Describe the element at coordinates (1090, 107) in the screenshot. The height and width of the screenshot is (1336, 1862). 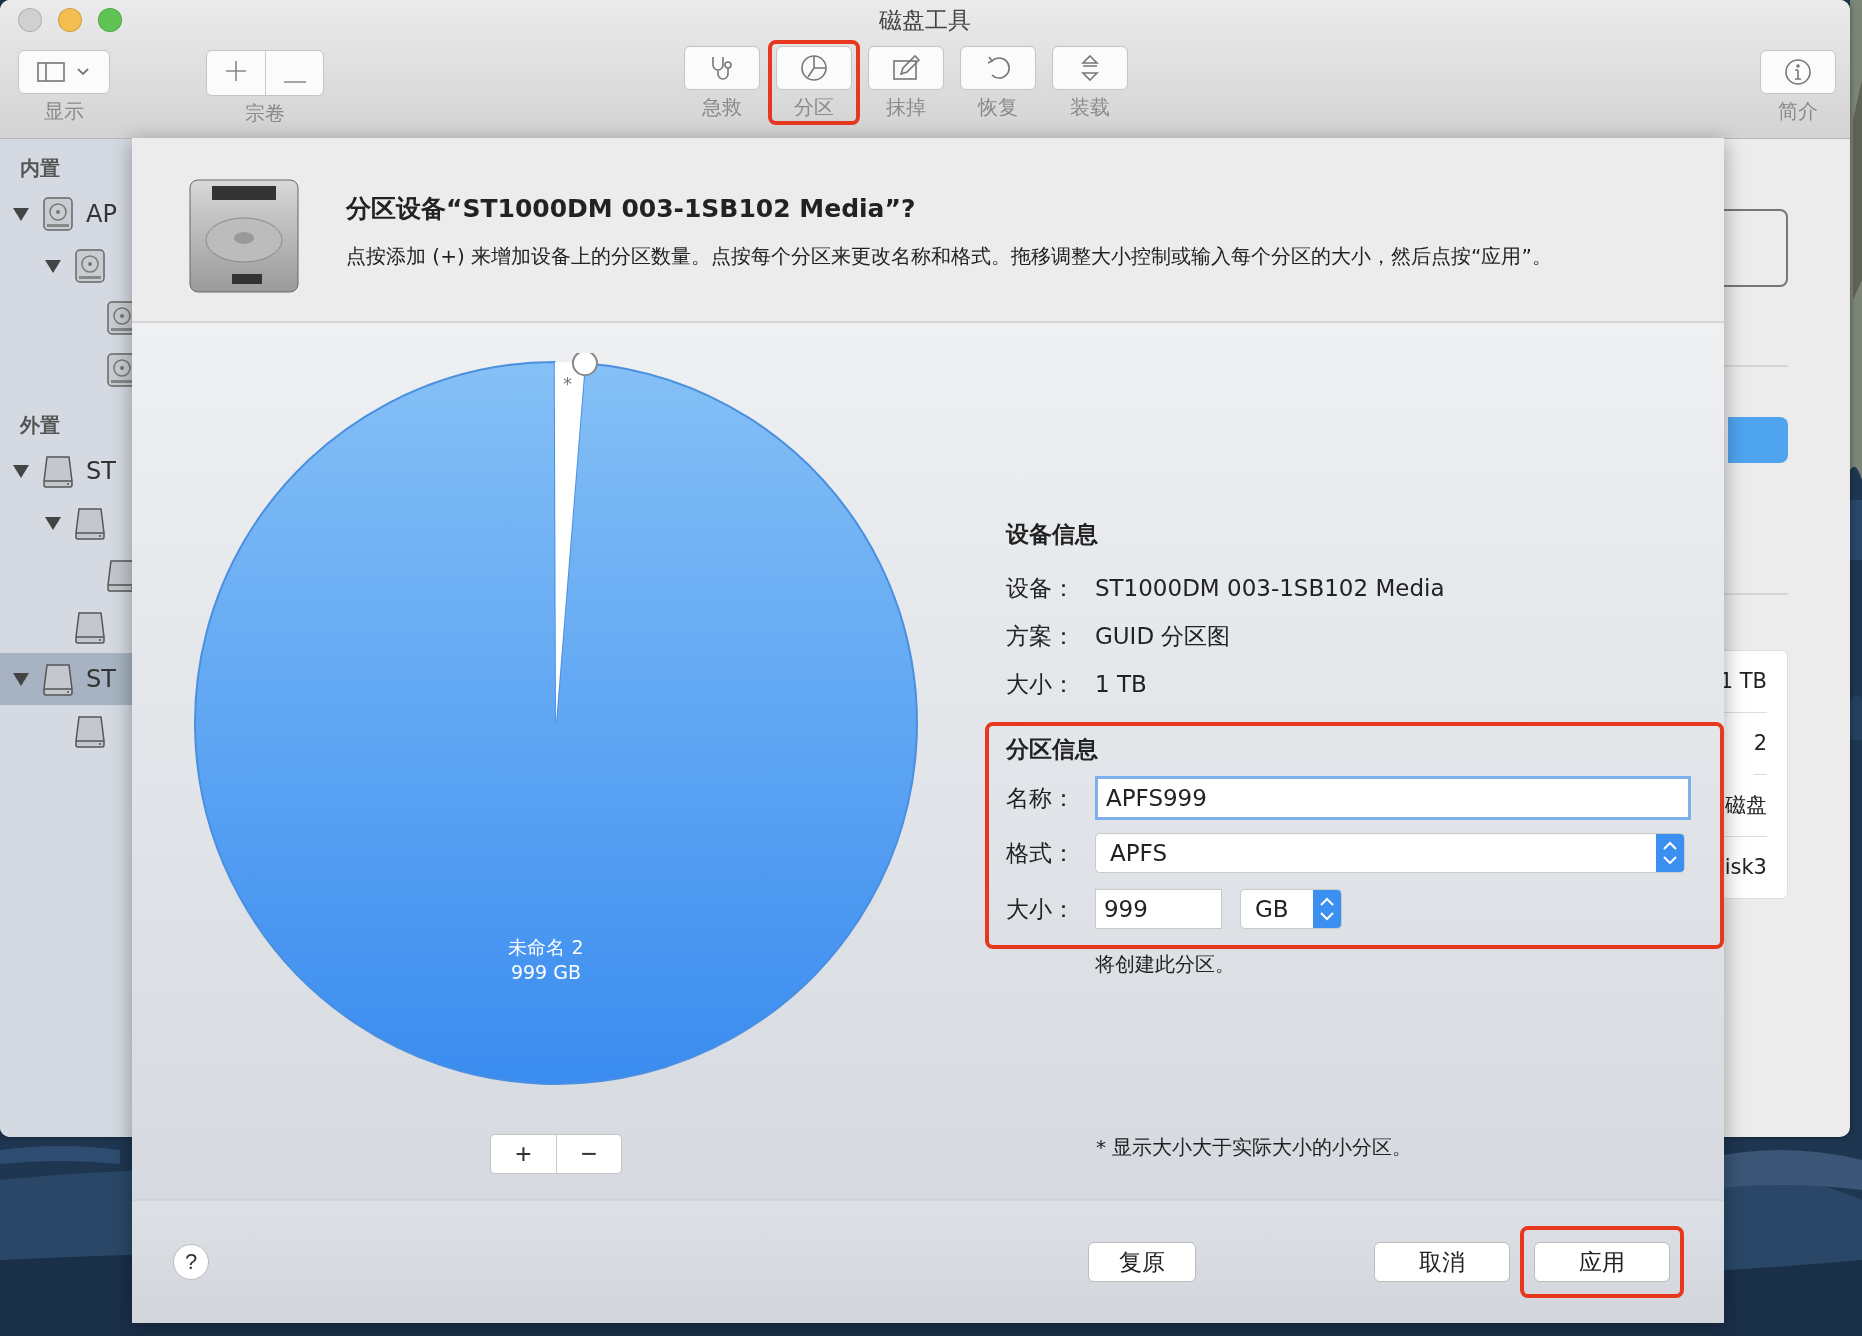
I see `toolbar-label: 装载` at that location.